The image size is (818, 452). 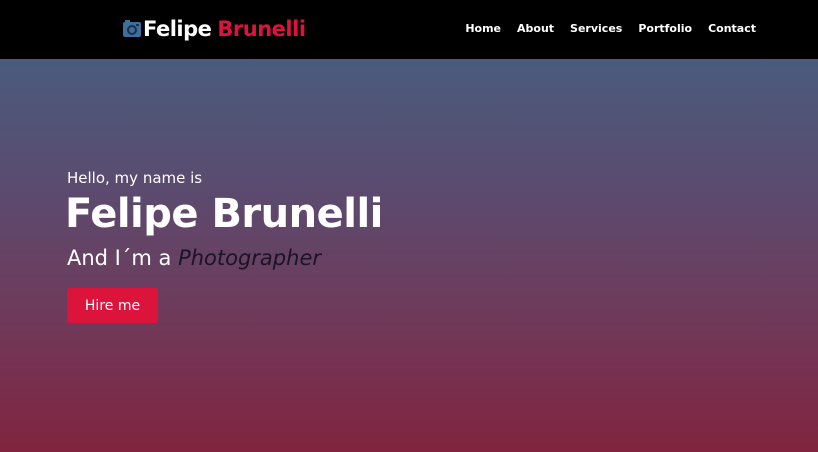 What do you see at coordinates (135, 178) in the screenshot?
I see `hero-greeting: Hello, my name is` at bounding box center [135, 178].